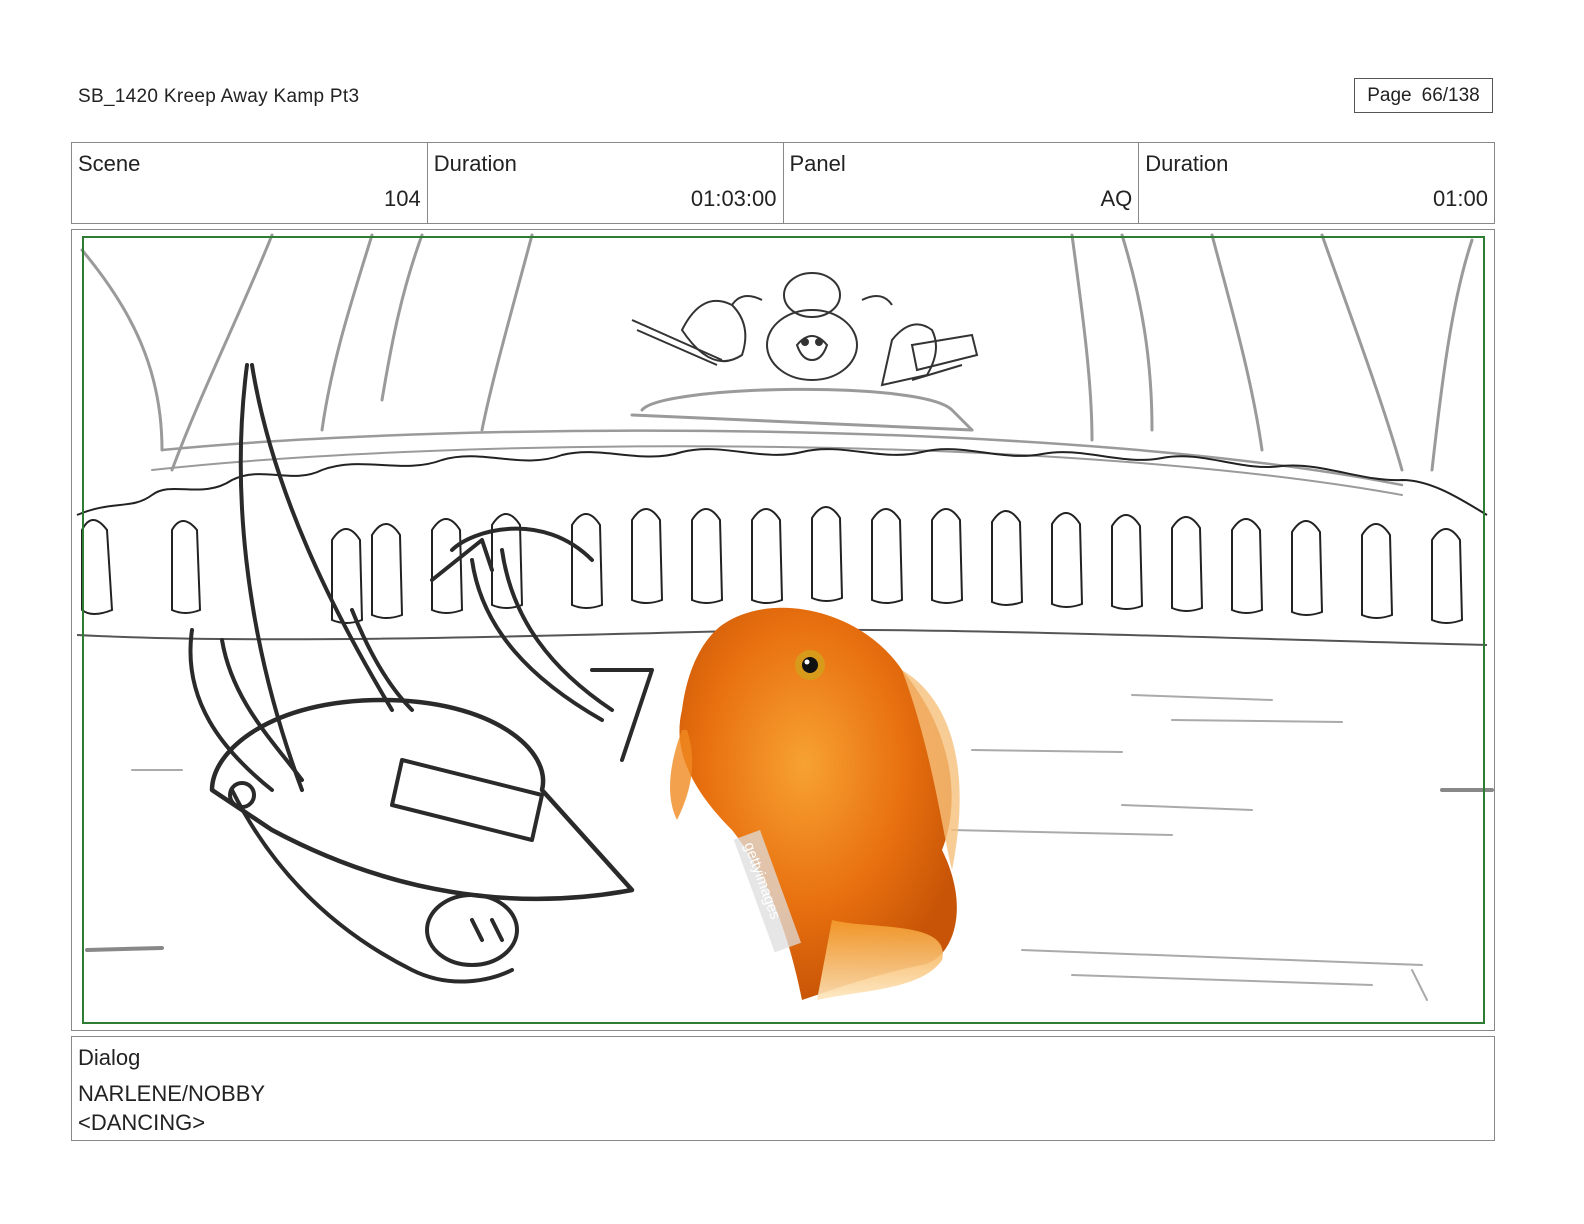 This screenshot has height=1224, width=1584. Describe the element at coordinates (783, 1088) in the screenshot. I see `dialog-box: Dialog NARLENE/NOBBY <DANCING>` at that location.